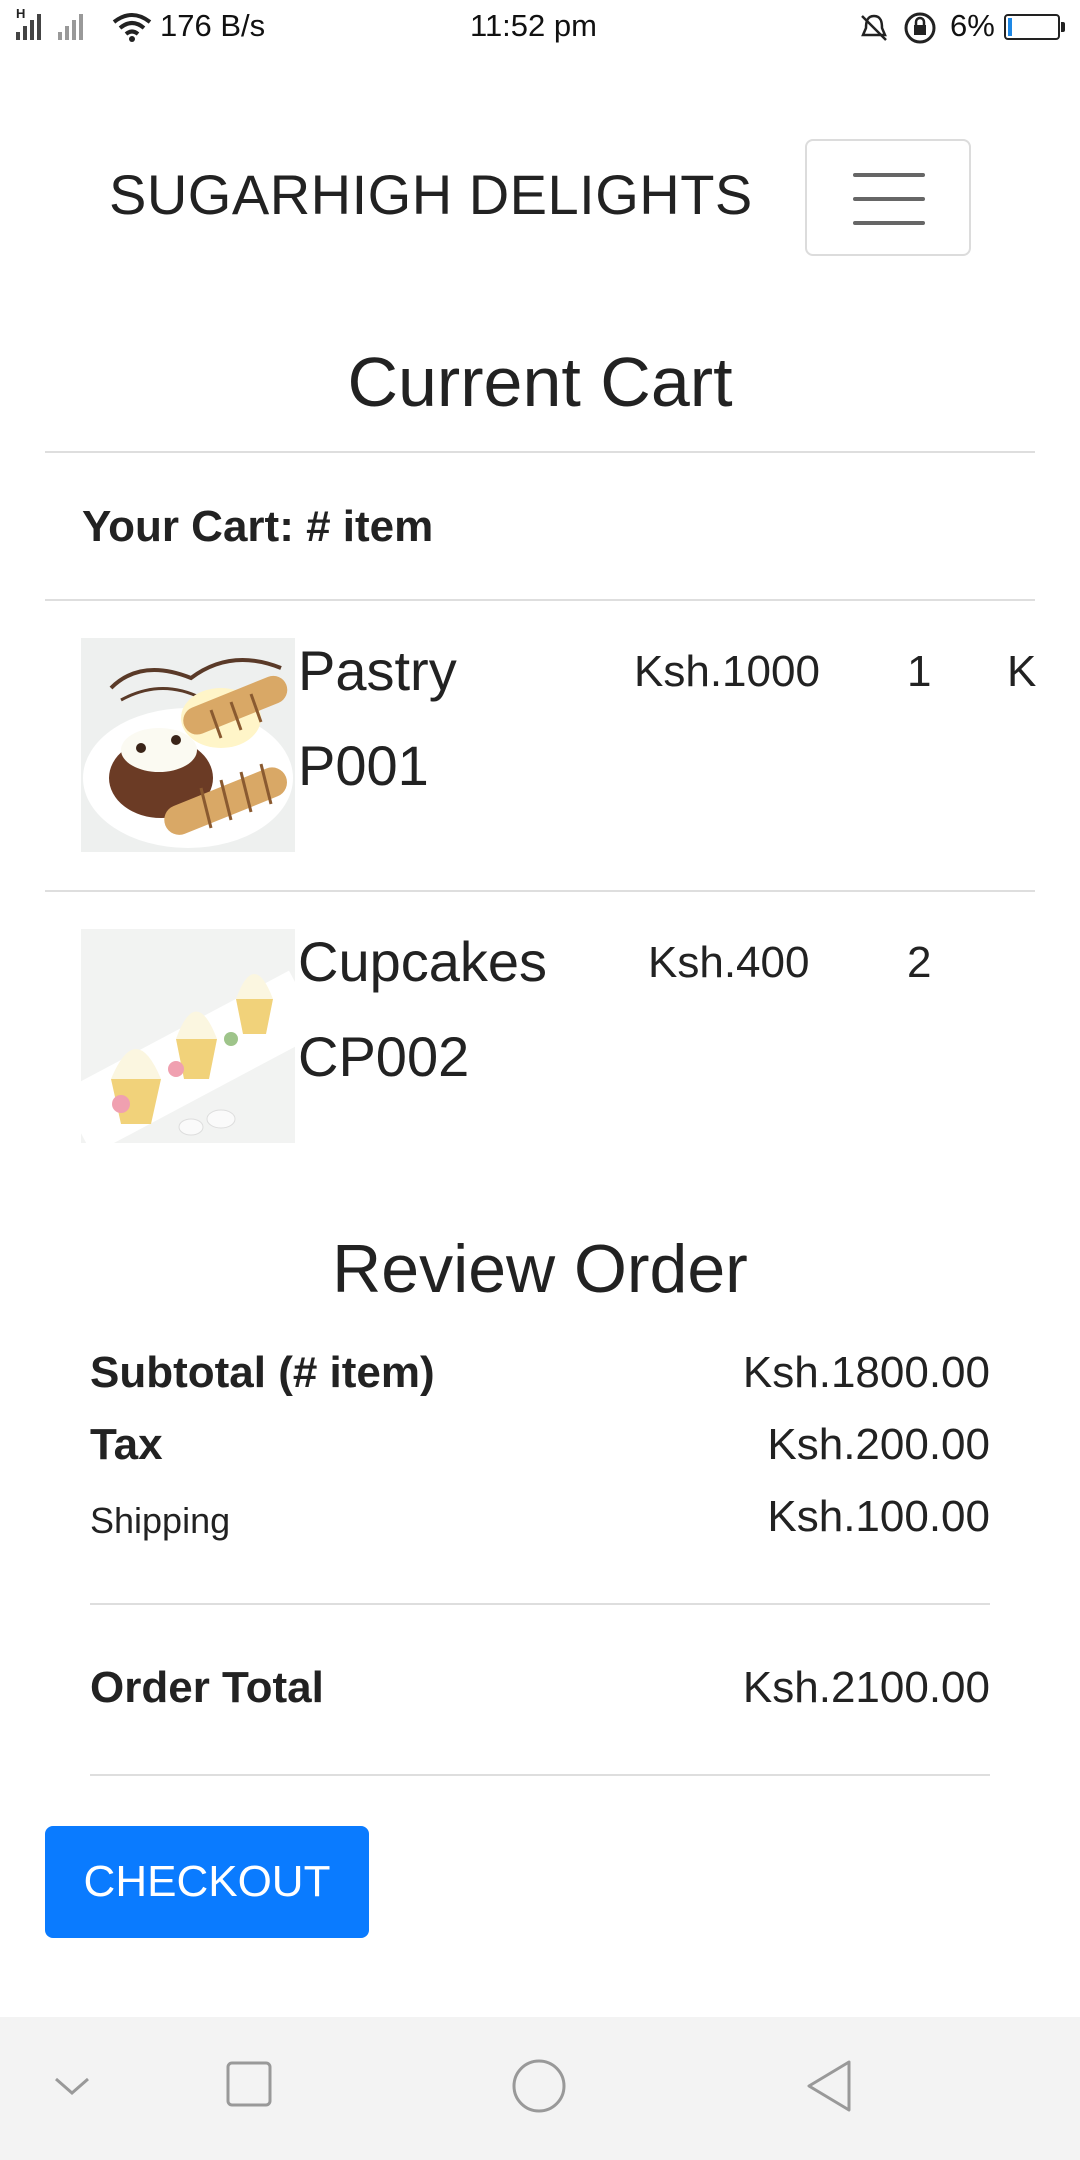 This screenshot has height=2160, width=1080. What do you see at coordinates (888, 197) in the screenshot?
I see `menu-toggle-button` at bounding box center [888, 197].